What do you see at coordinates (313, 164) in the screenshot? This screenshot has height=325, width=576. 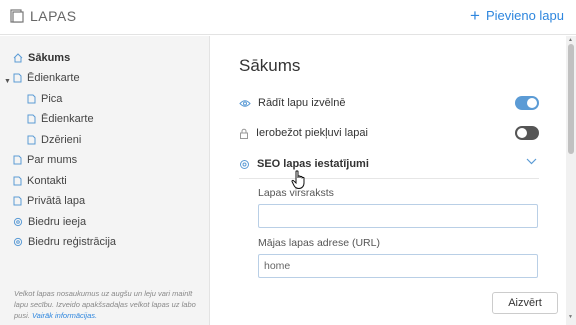 I see `seo-settings-label: SEO lapas iestatījumi` at bounding box center [313, 164].